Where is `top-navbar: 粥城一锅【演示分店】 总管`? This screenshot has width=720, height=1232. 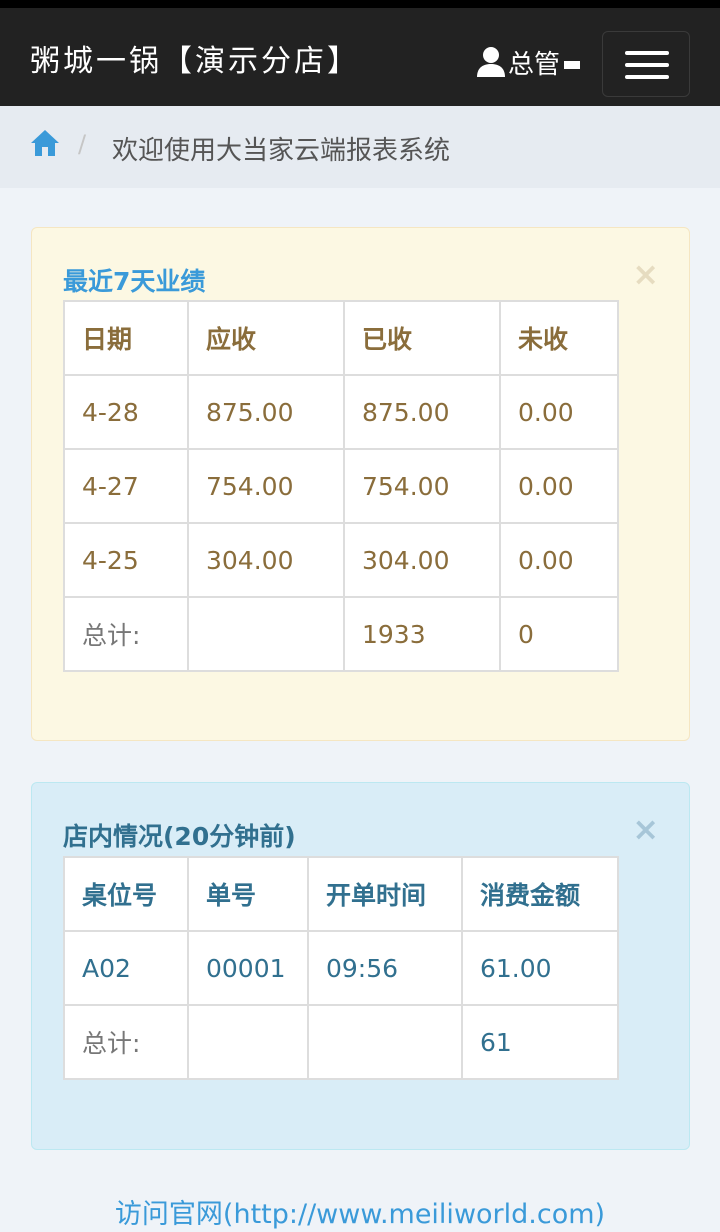
top-navbar: 粥城一锅【演示分店】 总管 is located at coordinates (360, 53).